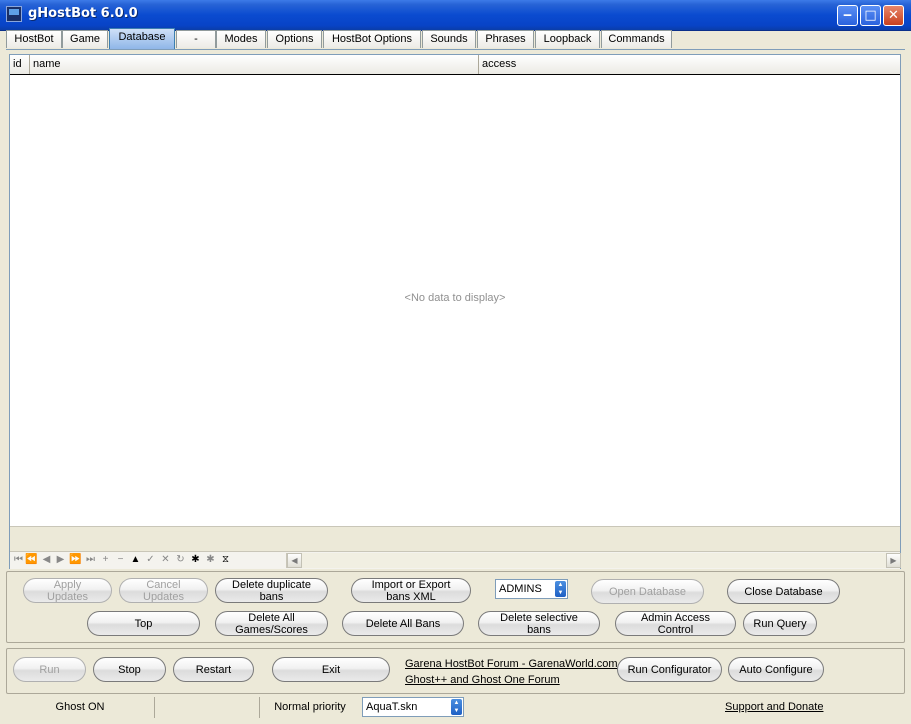 Image resolution: width=911 pixels, height=724 pixels. I want to click on skin-select-value: AquaT.skn, so click(392, 707).